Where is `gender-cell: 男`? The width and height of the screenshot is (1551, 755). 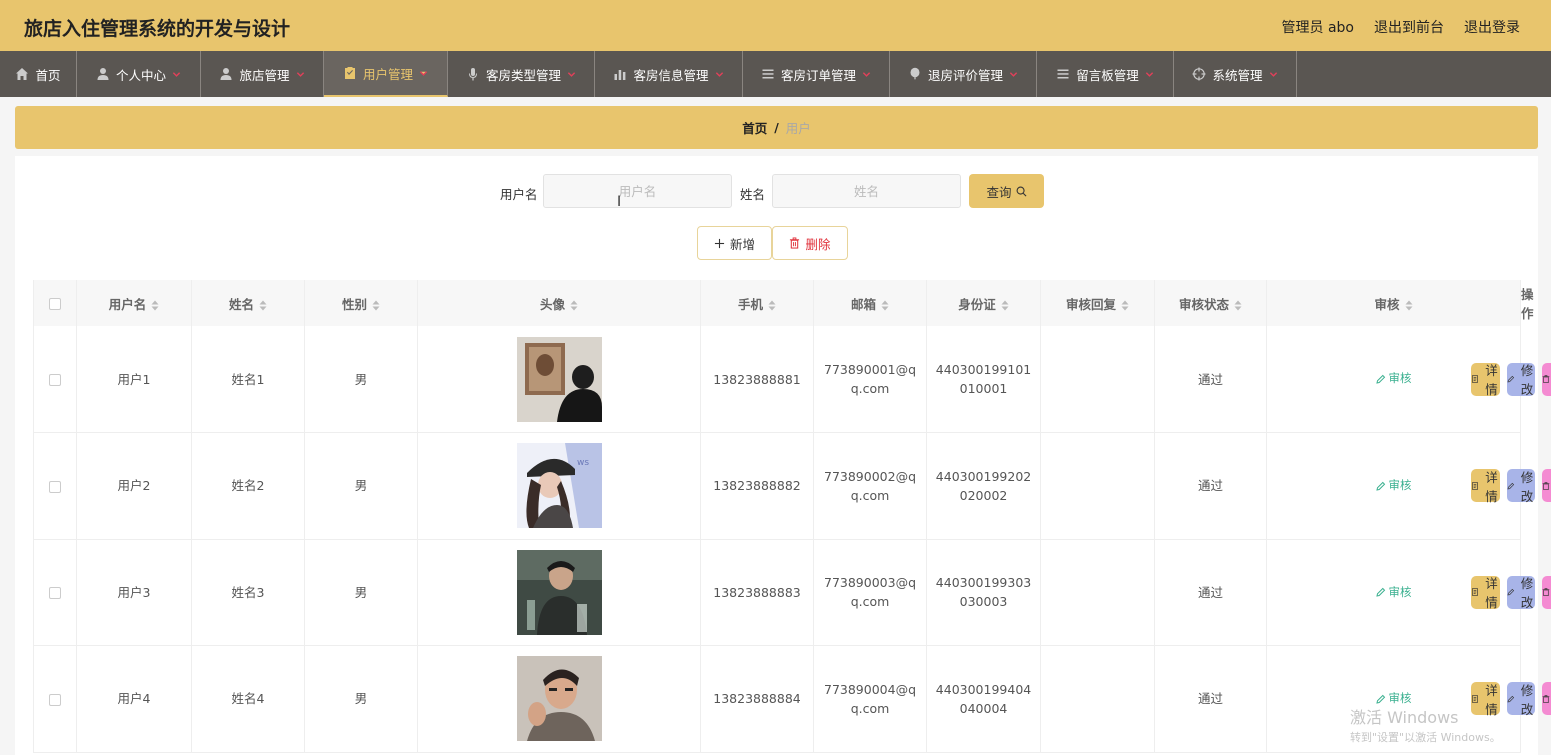 gender-cell: 男 is located at coordinates (361, 592).